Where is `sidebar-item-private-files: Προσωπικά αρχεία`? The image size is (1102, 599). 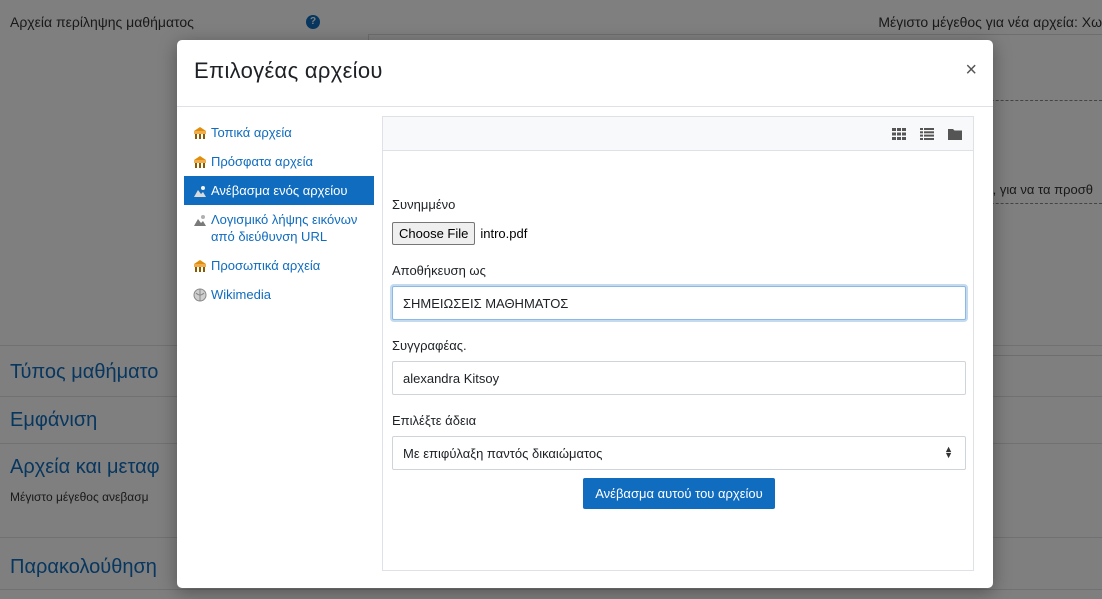
sidebar-item-private-files: Προσωπικά αρχεία is located at coordinates (279, 265).